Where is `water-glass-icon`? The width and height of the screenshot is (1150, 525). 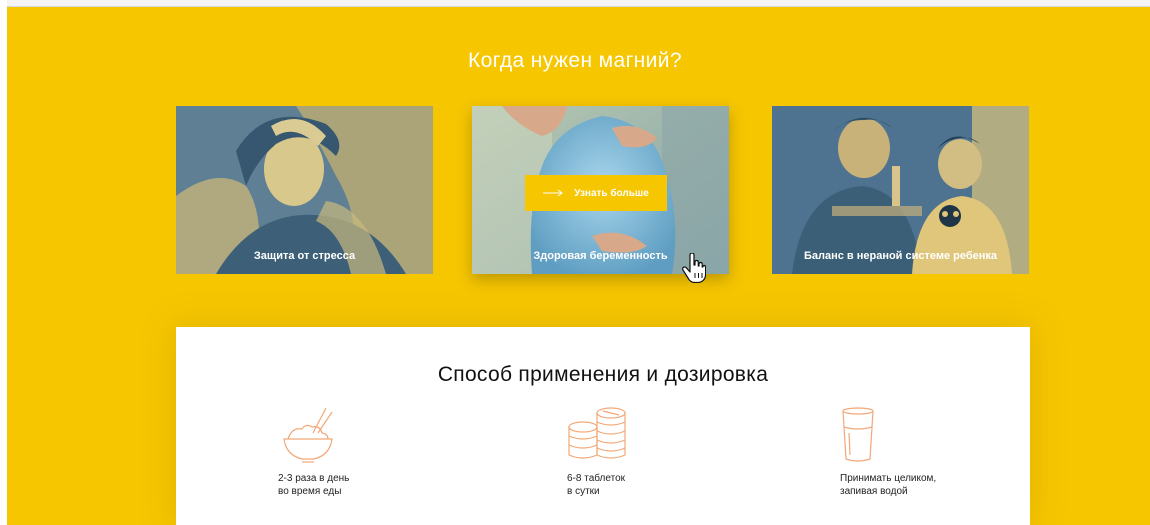 water-glass-icon is located at coordinates (858, 434).